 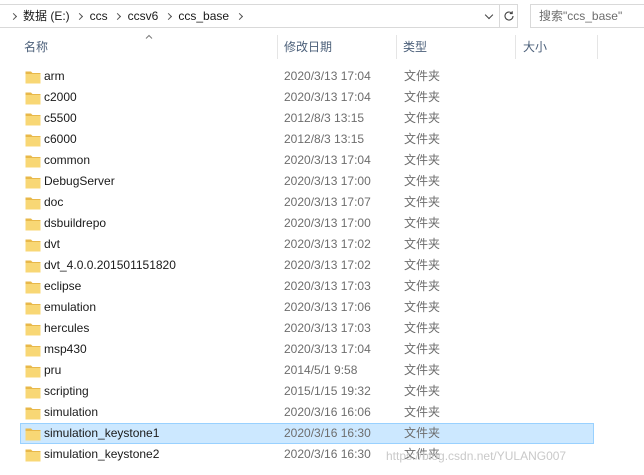 I want to click on file-row: hercules 2020/3/13 17:03 文件夹, so click(x=322, y=328).